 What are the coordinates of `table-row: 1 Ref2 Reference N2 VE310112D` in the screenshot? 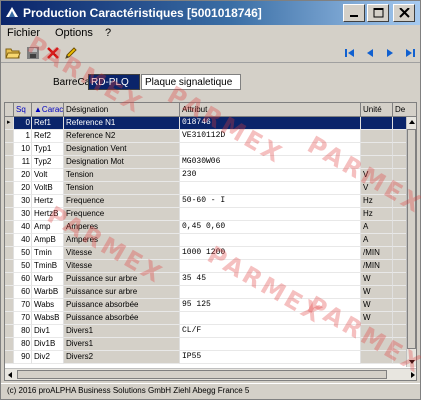 It's located at (206, 136).